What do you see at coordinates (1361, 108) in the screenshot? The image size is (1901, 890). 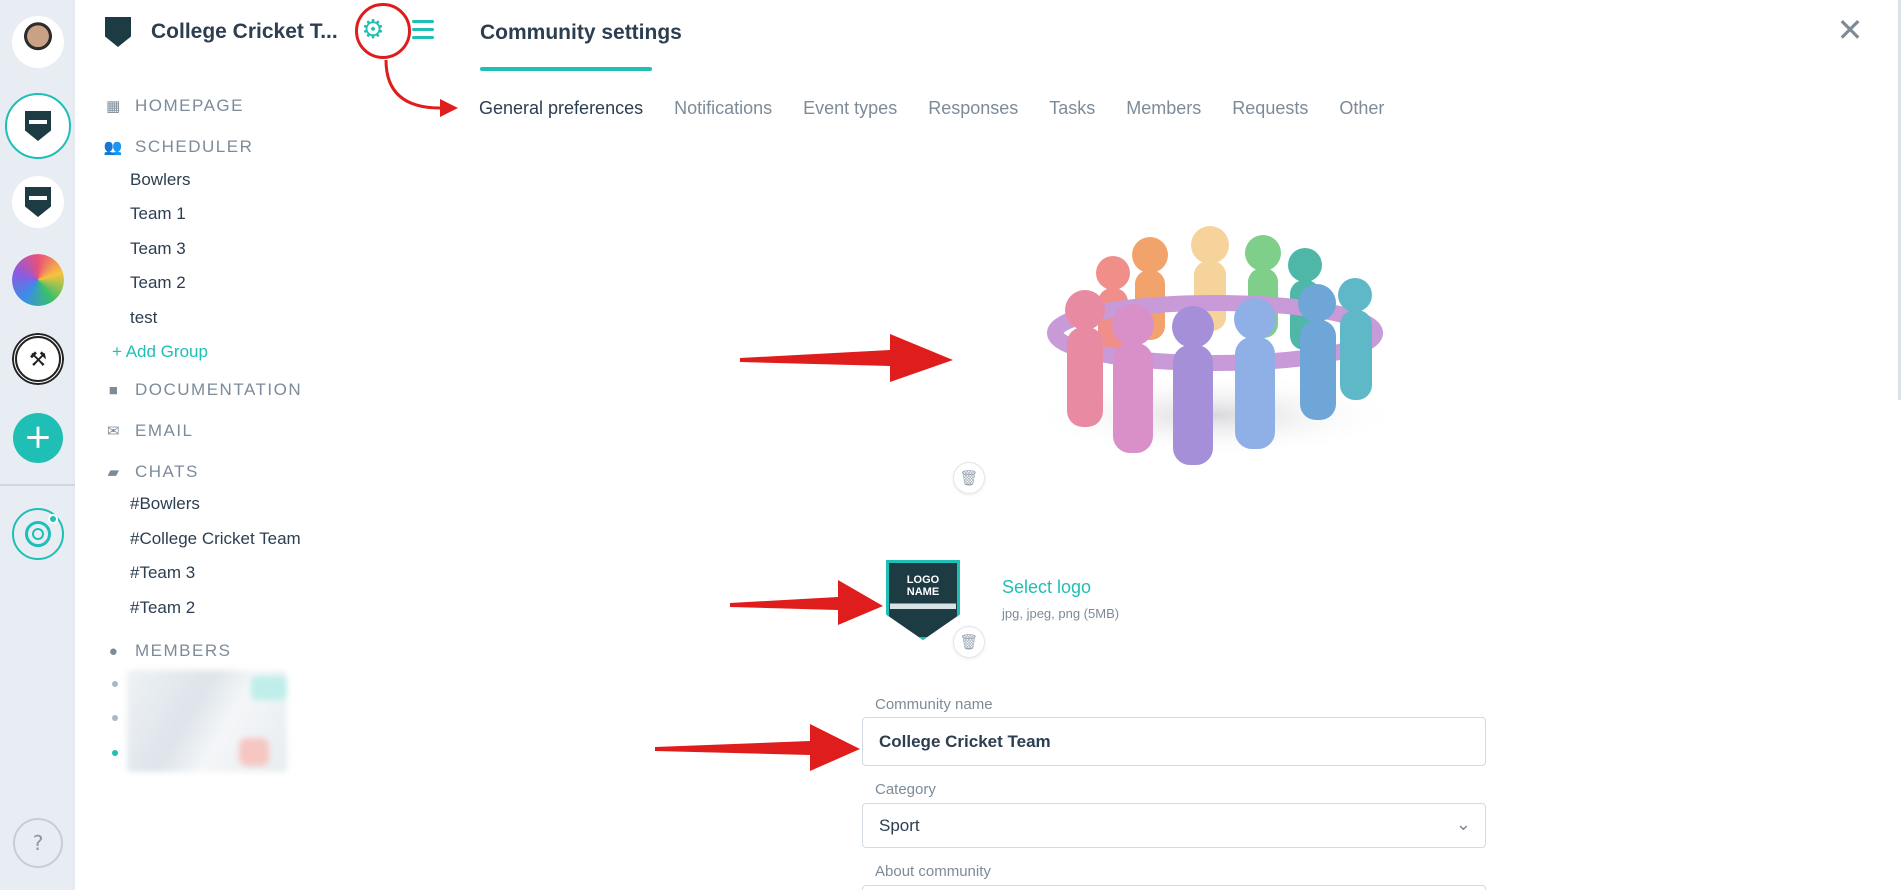 I see `tab-other: Other` at bounding box center [1361, 108].